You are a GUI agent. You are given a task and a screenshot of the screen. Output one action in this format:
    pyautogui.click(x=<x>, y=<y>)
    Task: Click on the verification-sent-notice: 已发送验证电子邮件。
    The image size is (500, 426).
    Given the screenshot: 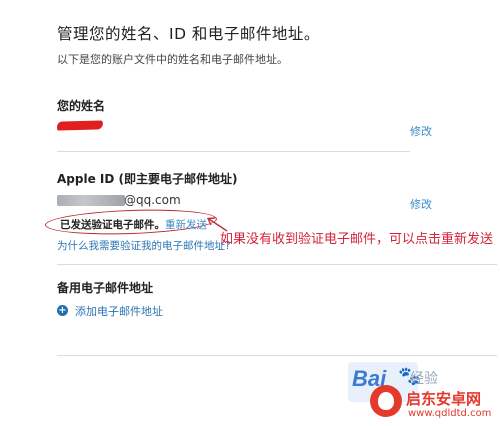 What is the action you would take?
    pyautogui.click(x=112, y=225)
    